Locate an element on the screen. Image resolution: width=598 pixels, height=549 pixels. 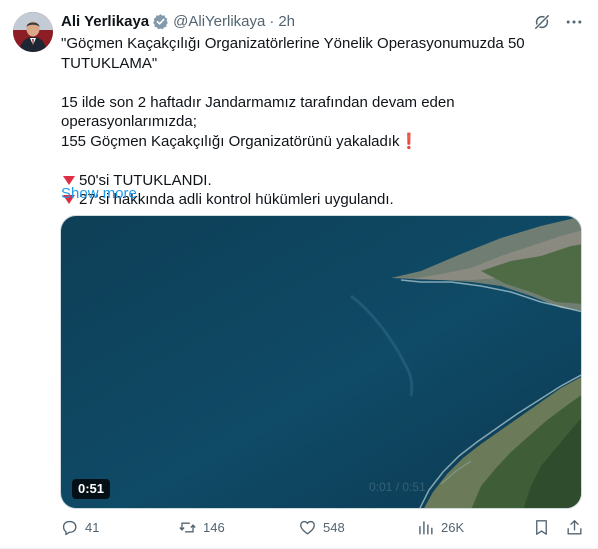
tweet-actions-bar: 41 146 548 26K is located at coordinates (322, 530).